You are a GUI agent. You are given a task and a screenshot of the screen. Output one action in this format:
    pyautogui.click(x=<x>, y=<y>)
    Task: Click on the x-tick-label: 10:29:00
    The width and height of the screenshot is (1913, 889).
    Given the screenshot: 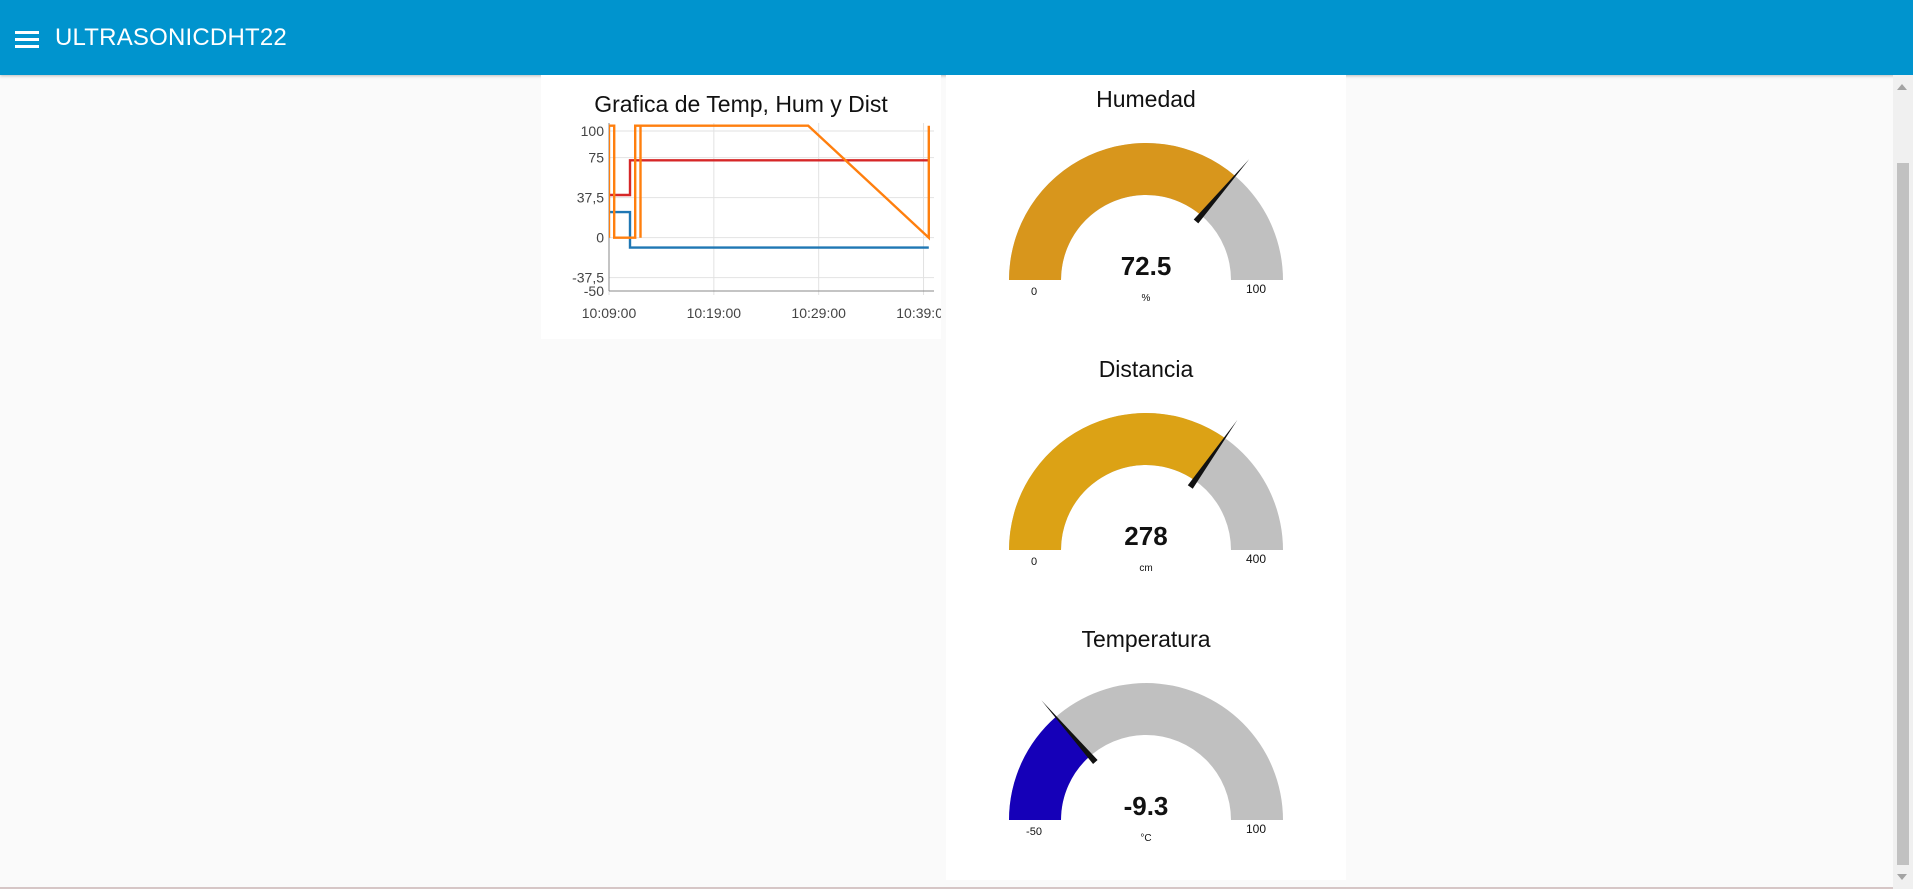 What is the action you would take?
    pyautogui.click(x=818, y=313)
    